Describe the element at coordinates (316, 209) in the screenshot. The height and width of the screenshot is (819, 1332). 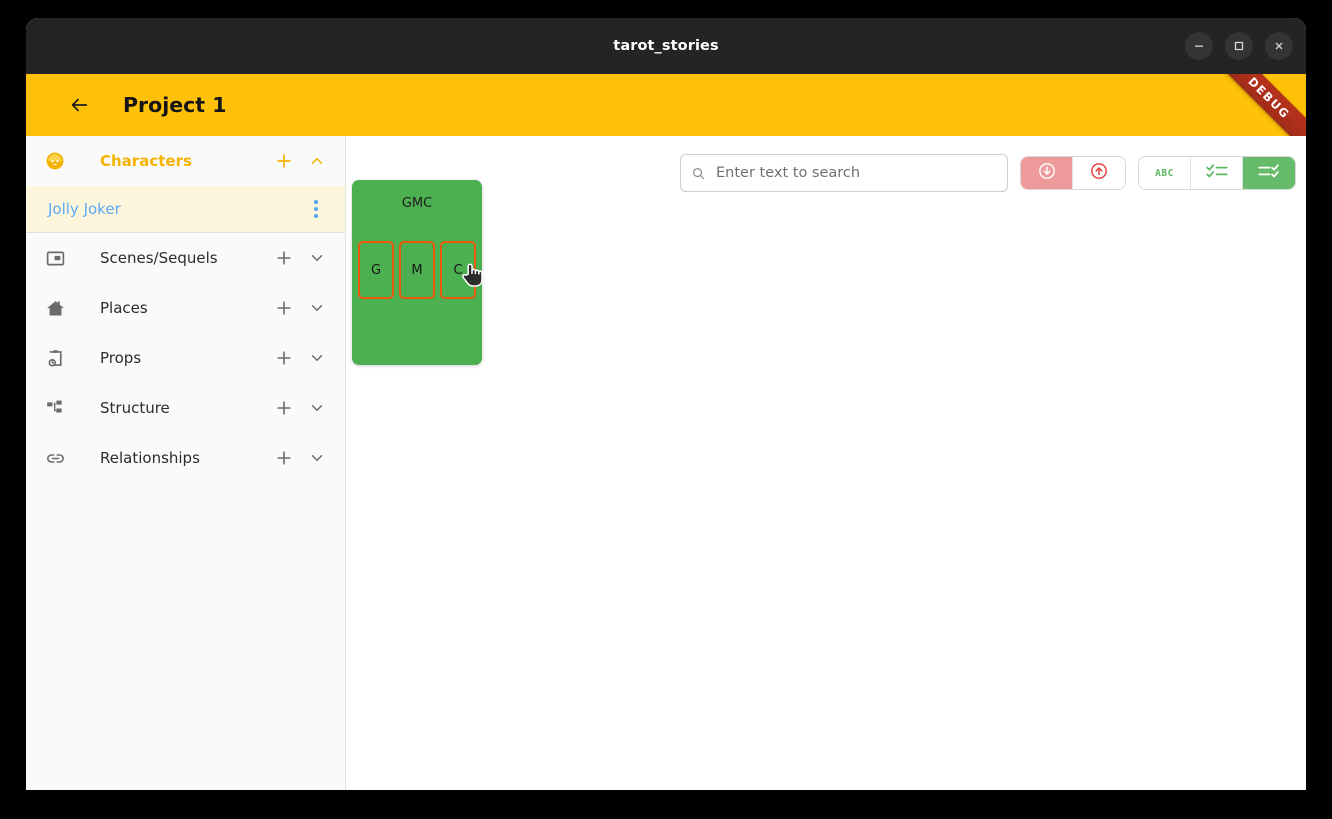
I see `more-vertical-icon` at that location.